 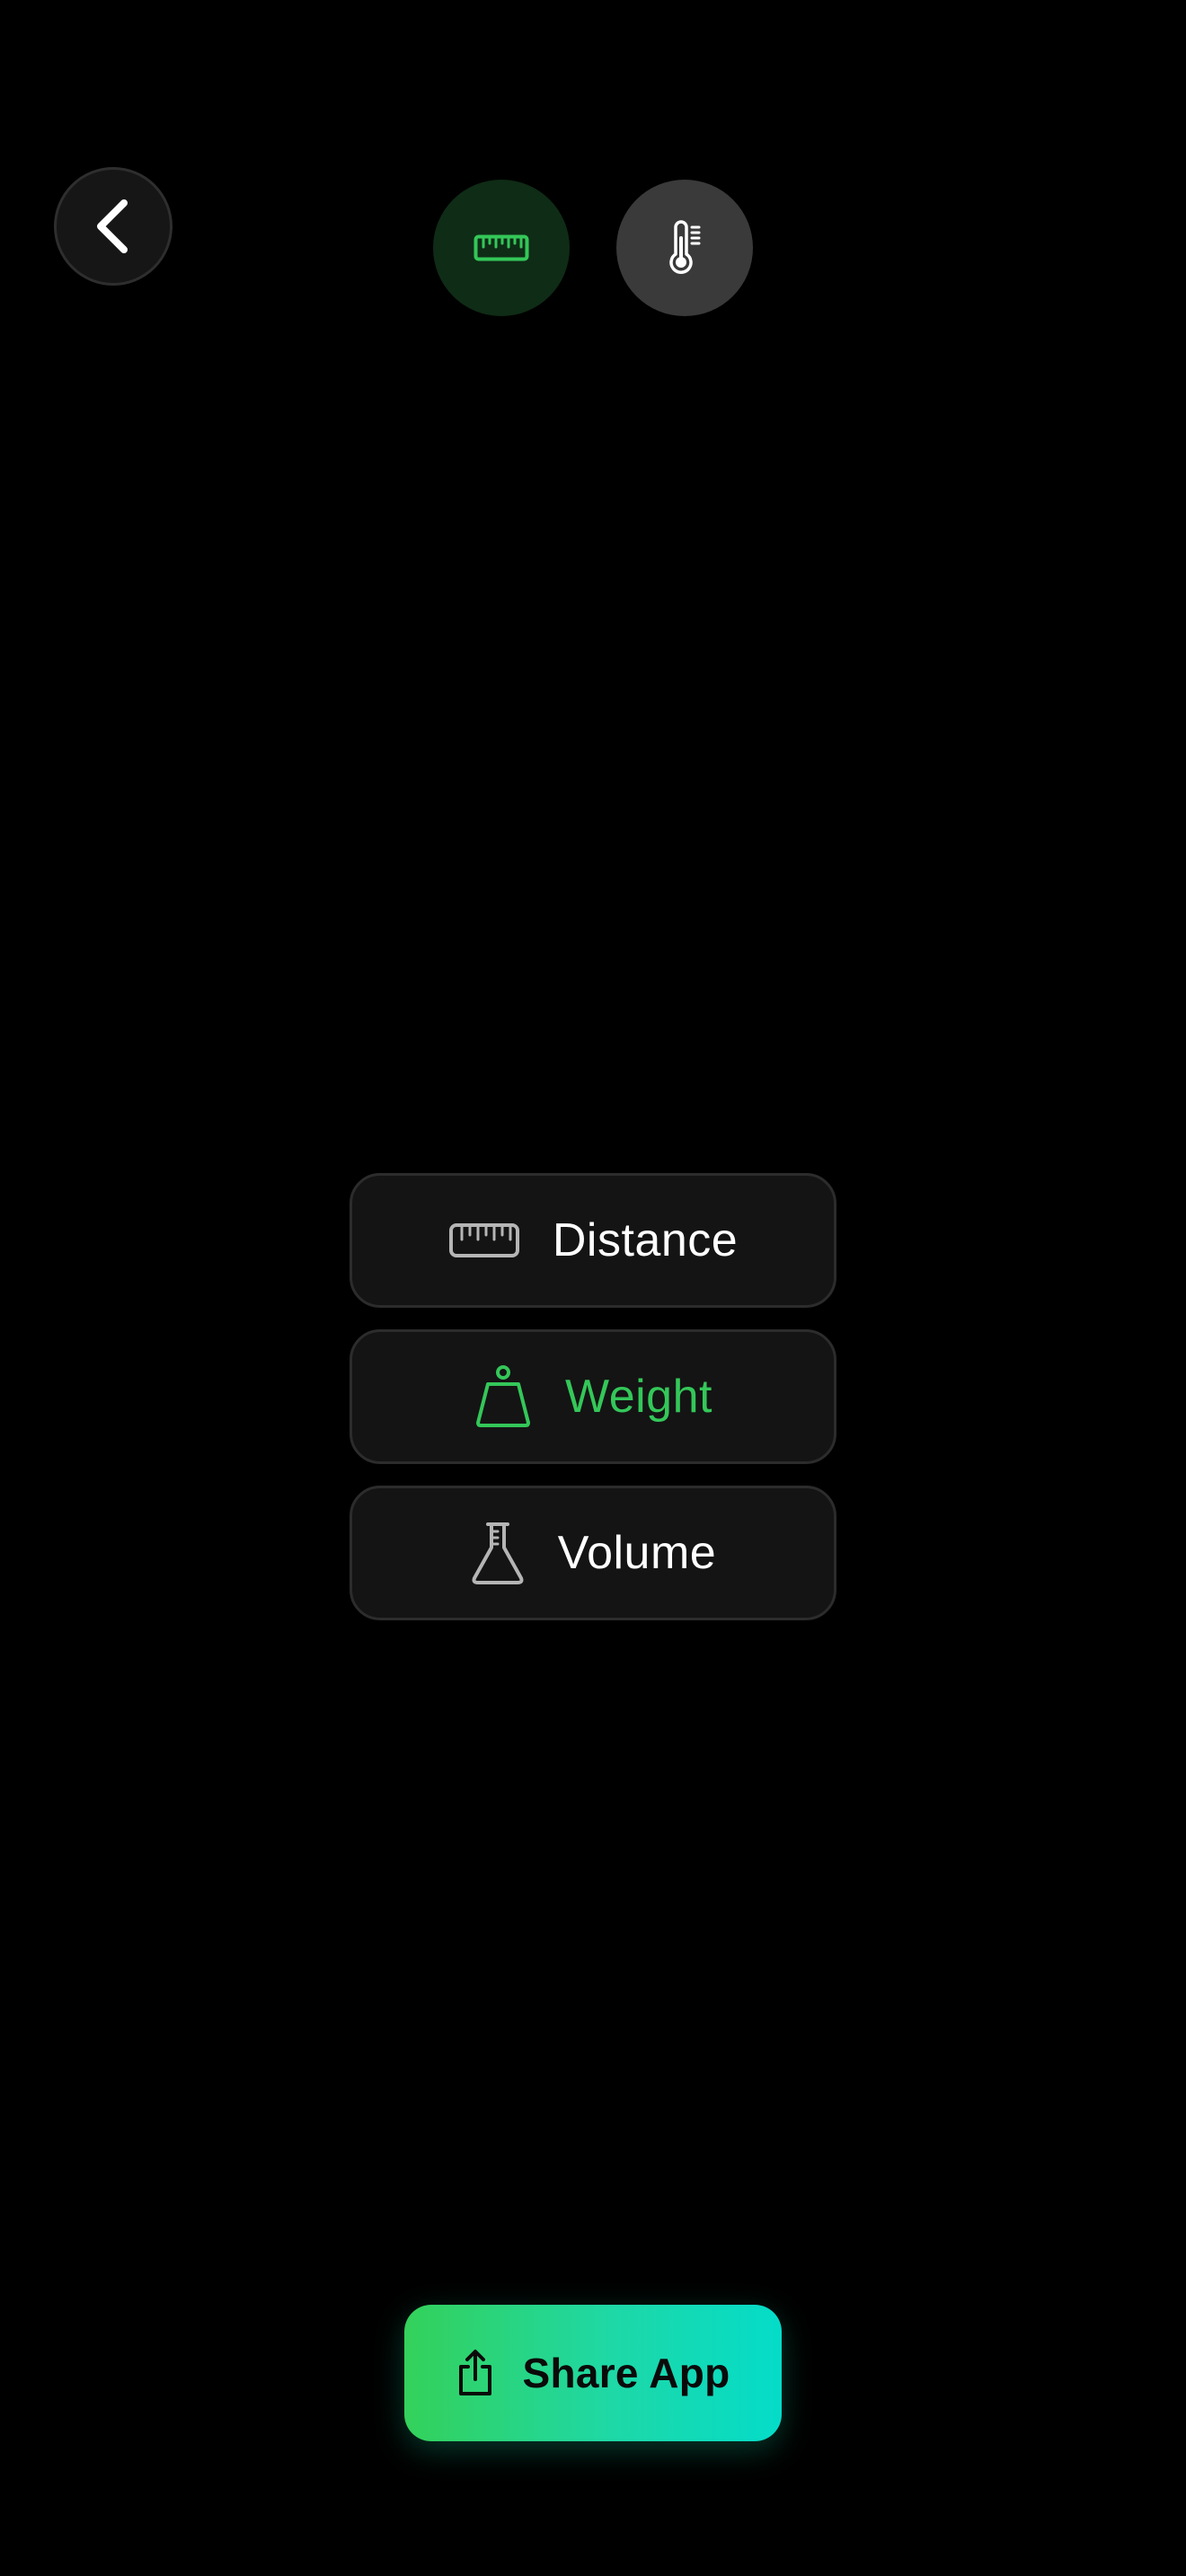 I want to click on chevron-left-icon, so click(x=112, y=226).